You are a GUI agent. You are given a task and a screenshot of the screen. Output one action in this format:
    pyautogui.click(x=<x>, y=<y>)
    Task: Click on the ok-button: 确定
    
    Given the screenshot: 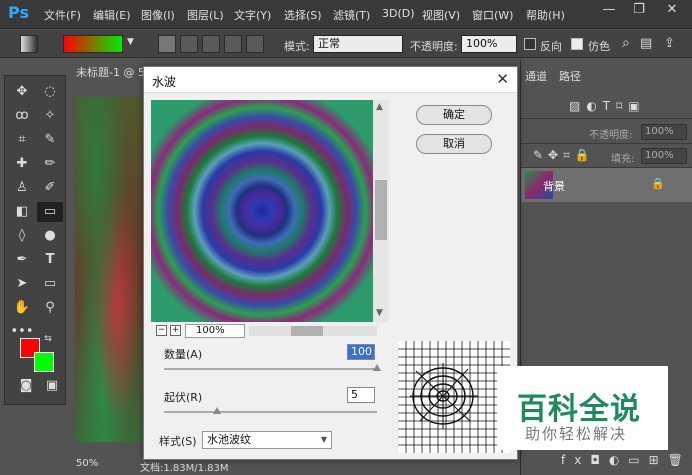 What is the action you would take?
    pyautogui.click(x=454, y=115)
    